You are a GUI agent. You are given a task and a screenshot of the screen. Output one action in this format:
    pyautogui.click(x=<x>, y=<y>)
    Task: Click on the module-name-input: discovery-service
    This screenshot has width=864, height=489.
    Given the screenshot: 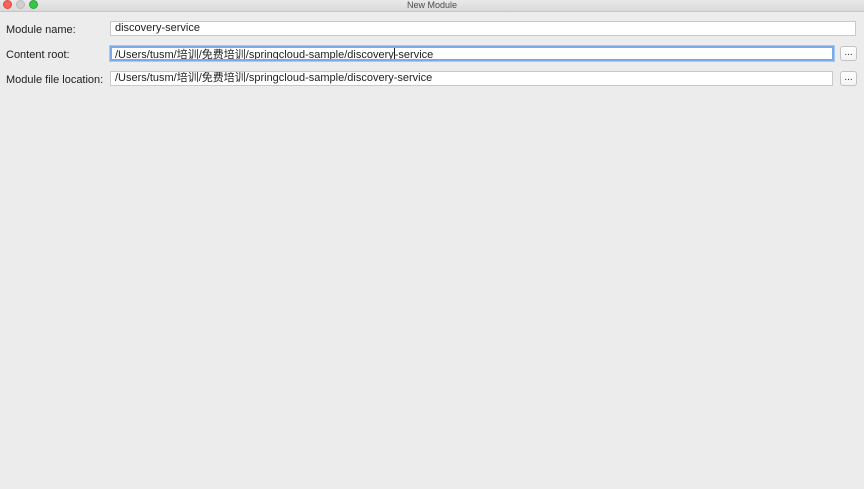 What is the action you would take?
    pyautogui.click(x=483, y=28)
    